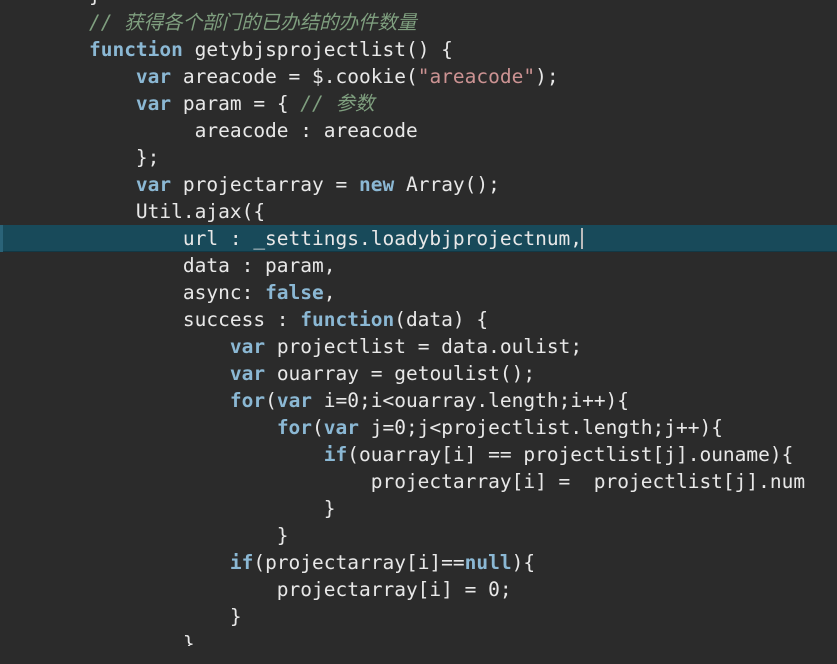  Describe the element at coordinates (377, 184) in the screenshot. I see `code-token-kw: new` at that location.